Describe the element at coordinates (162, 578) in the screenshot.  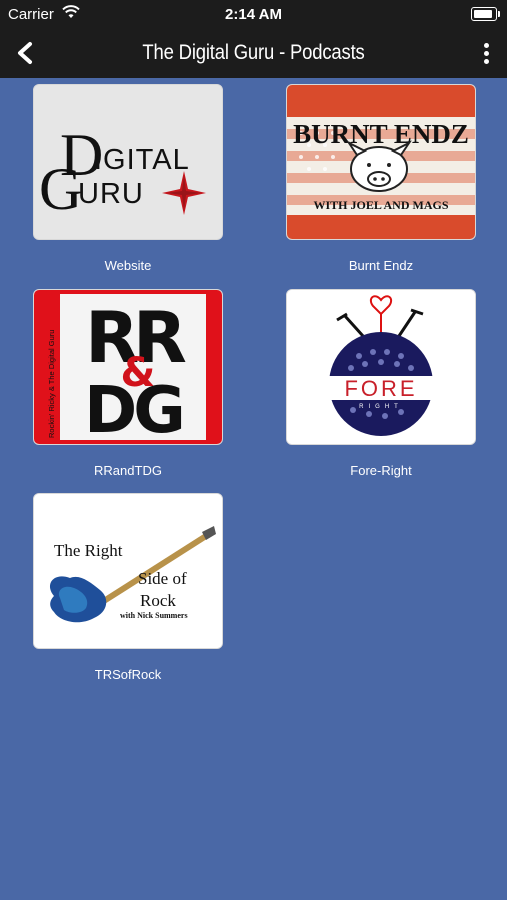
I see `trs-line2: Side of` at that location.